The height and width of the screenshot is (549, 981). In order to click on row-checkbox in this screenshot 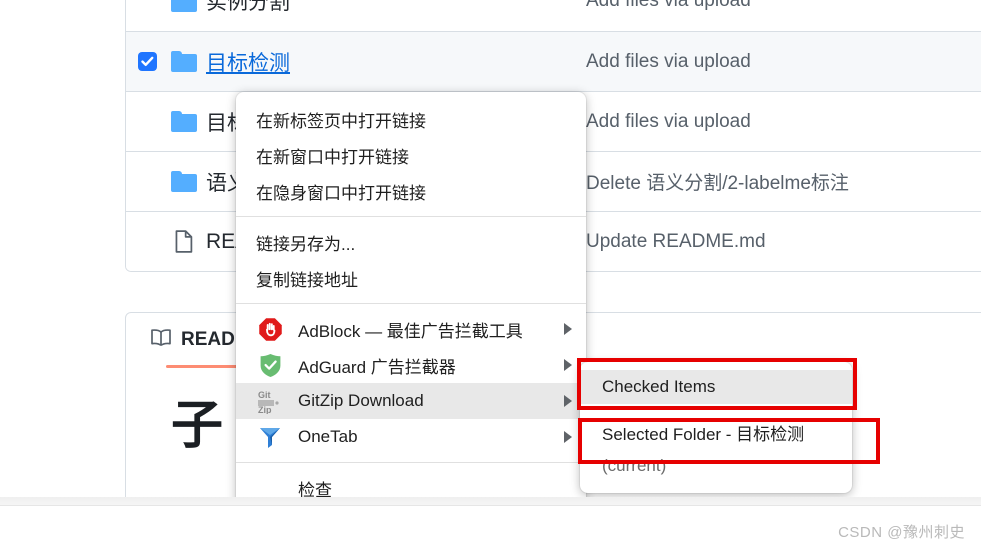, I will do `click(147, 61)`.